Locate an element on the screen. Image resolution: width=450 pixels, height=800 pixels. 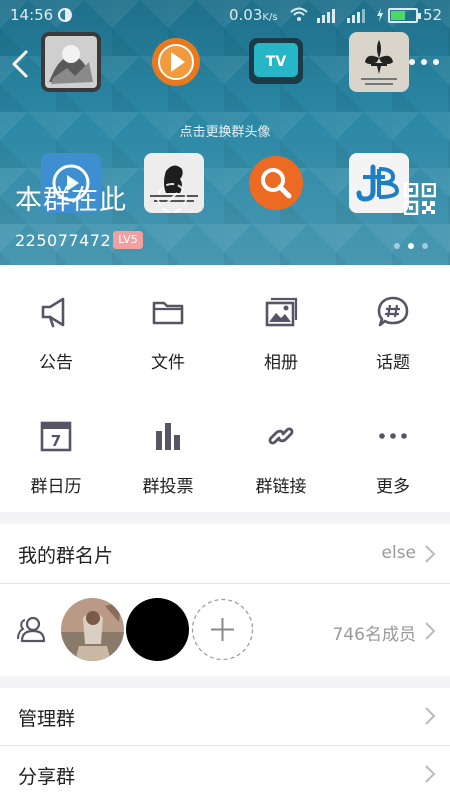
change-avatar-hint: 点击更换群头像 is located at coordinates (225, 130).